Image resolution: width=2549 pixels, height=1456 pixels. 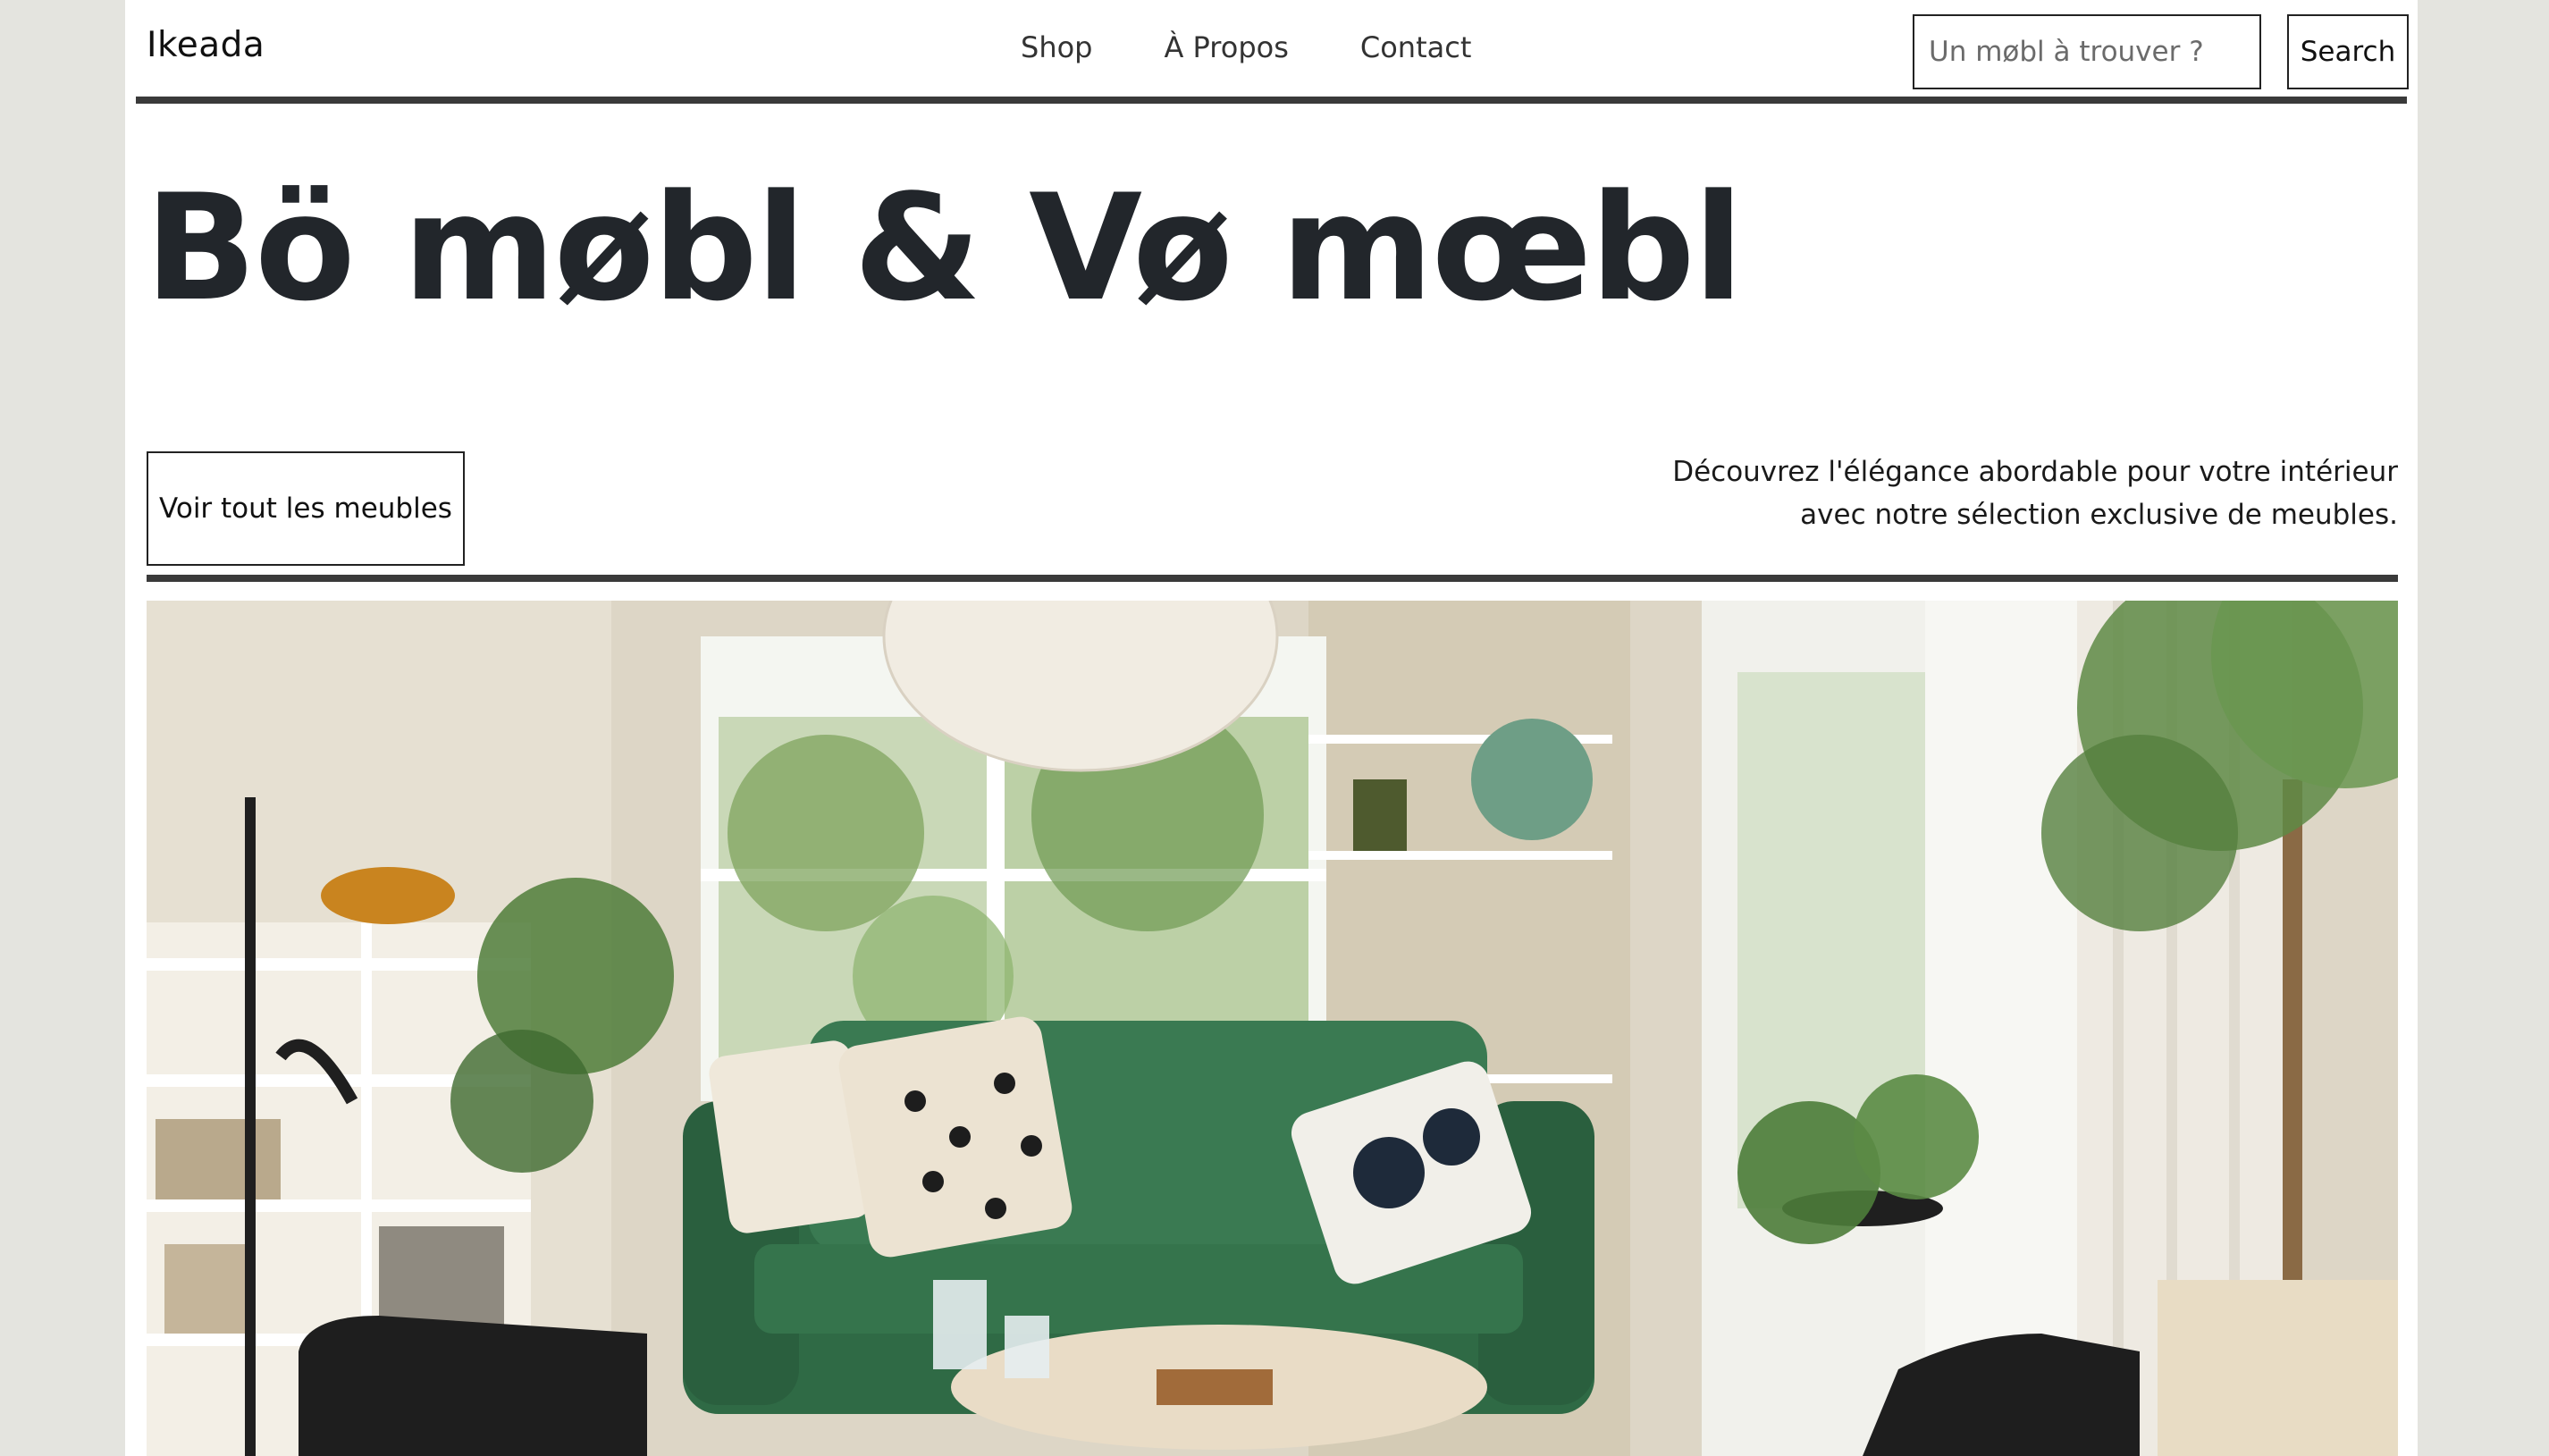 I want to click on search-button: Search, so click(x=2348, y=51).